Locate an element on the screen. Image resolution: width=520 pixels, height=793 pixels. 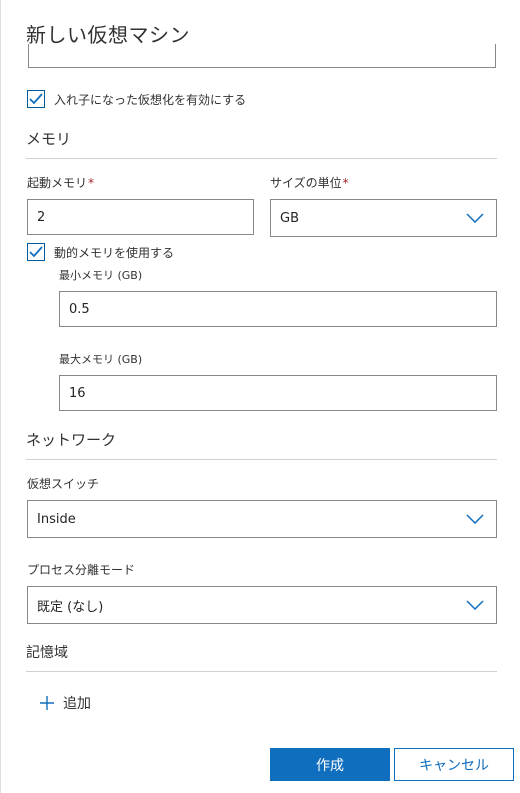
isolation-mode-value: 既定 (なし) is located at coordinates (70, 607).